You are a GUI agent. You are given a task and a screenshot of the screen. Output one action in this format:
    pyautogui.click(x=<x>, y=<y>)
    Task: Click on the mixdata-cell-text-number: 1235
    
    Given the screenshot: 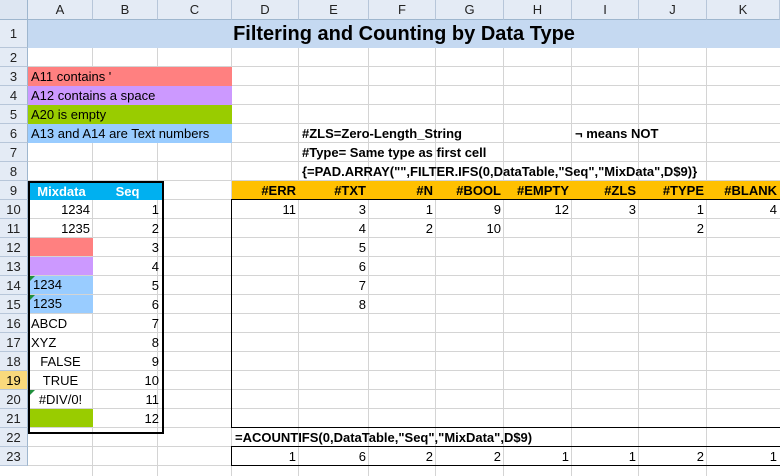 What is the action you would take?
    pyautogui.click(x=61, y=304)
    